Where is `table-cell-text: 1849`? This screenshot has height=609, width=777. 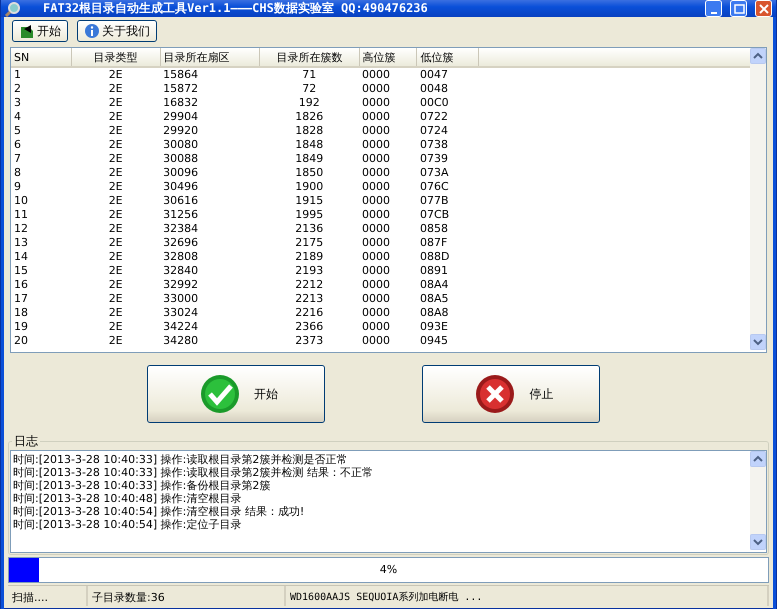
table-cell-text: 1849 is located at coordinates (309, 159).